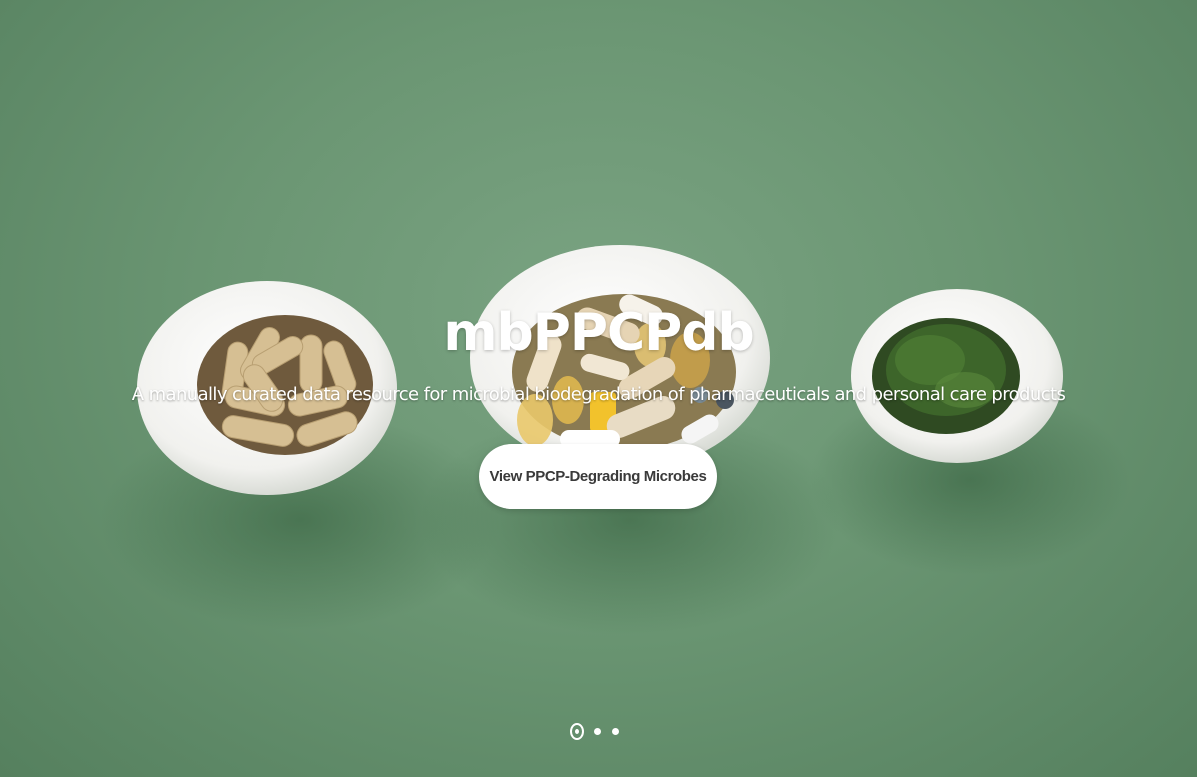  Describe the element at coordinates (598, 332) in the screenshot. I see `site-title: mbPPCPdb` at that location.